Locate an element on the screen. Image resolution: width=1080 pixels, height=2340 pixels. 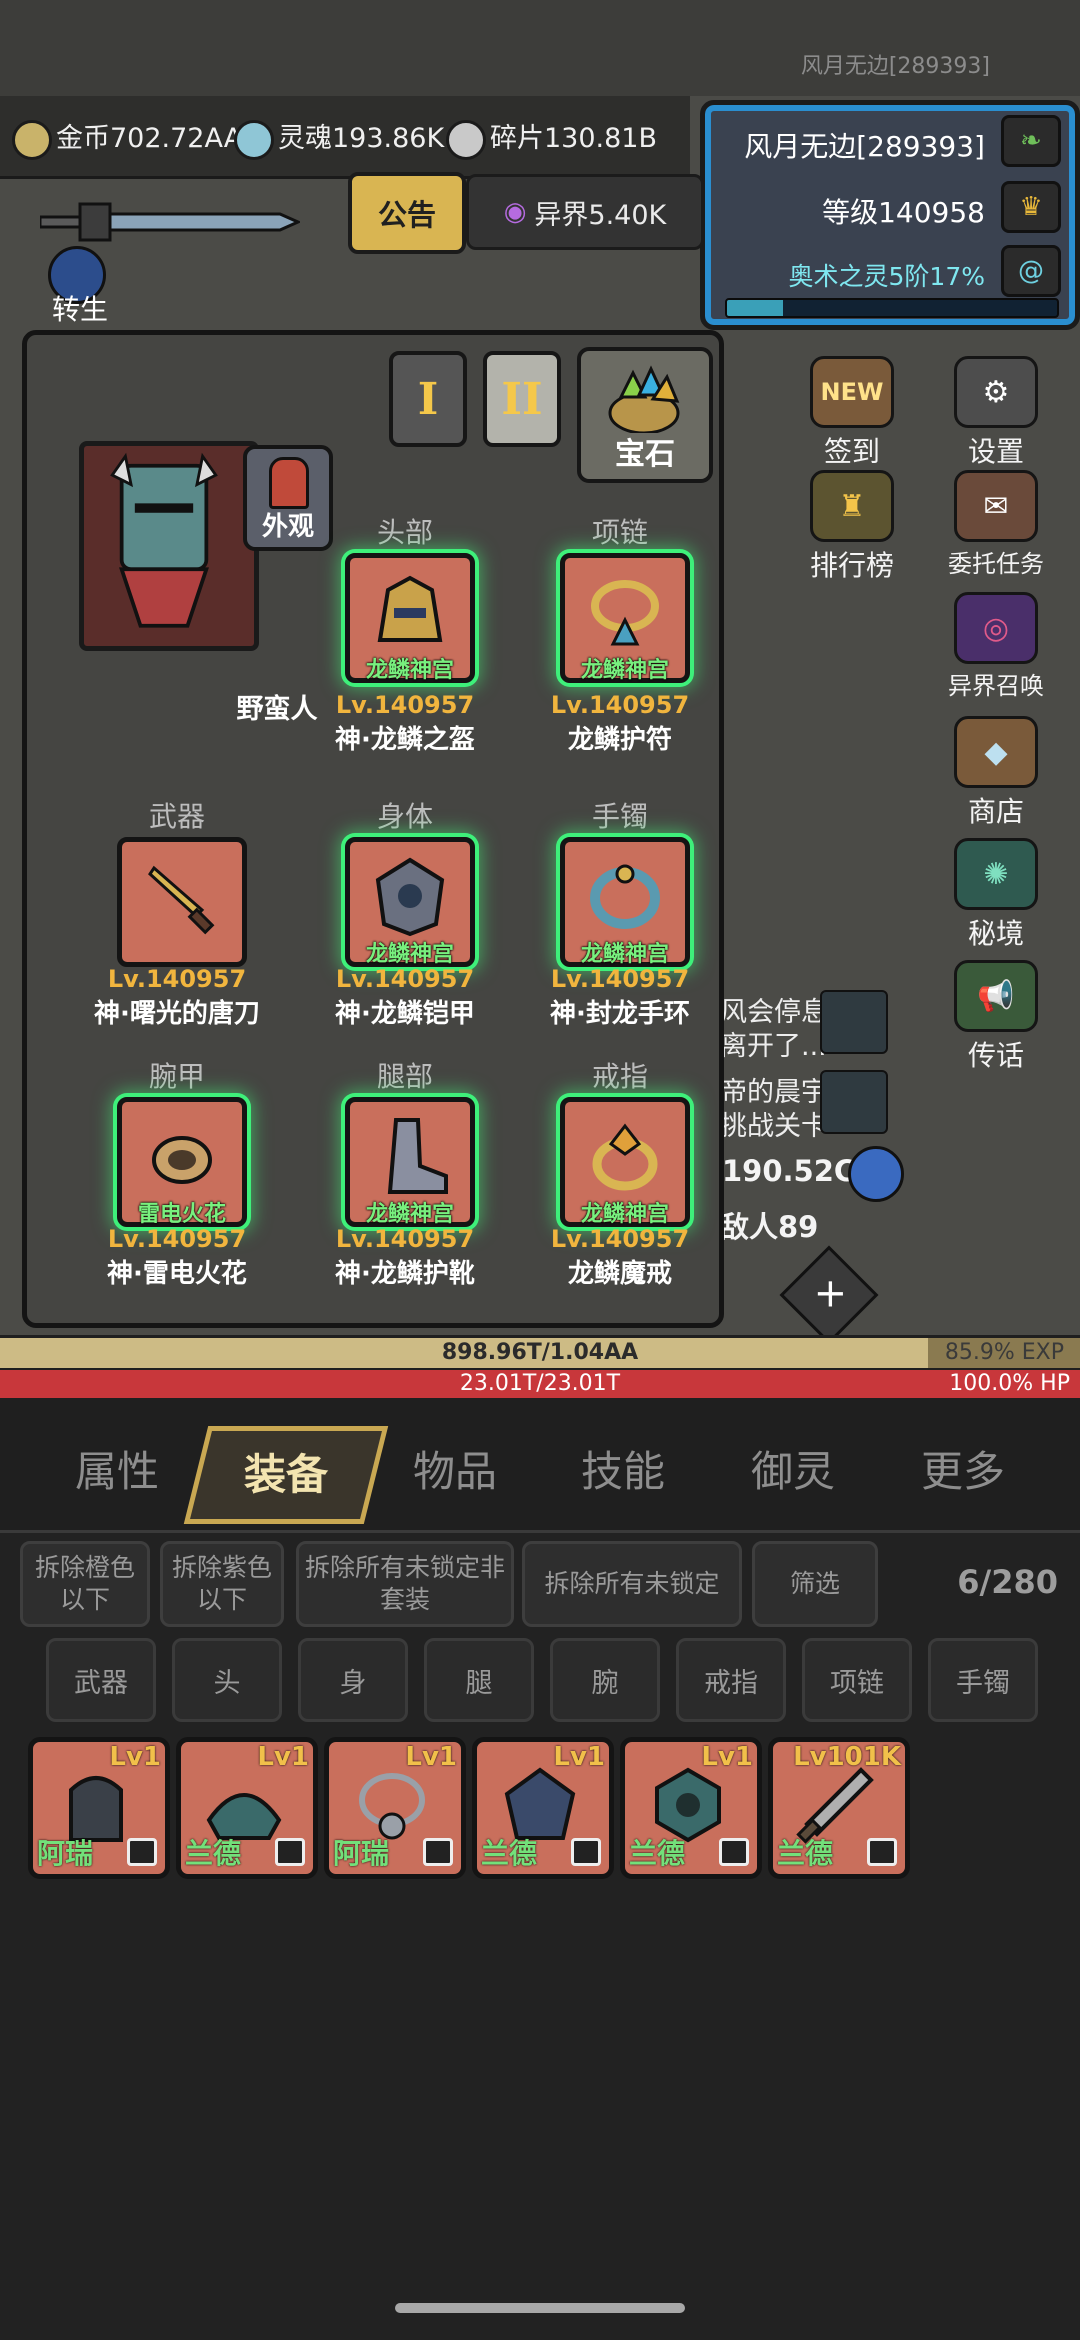
home-indicator is located at coordinates (540, 2308).